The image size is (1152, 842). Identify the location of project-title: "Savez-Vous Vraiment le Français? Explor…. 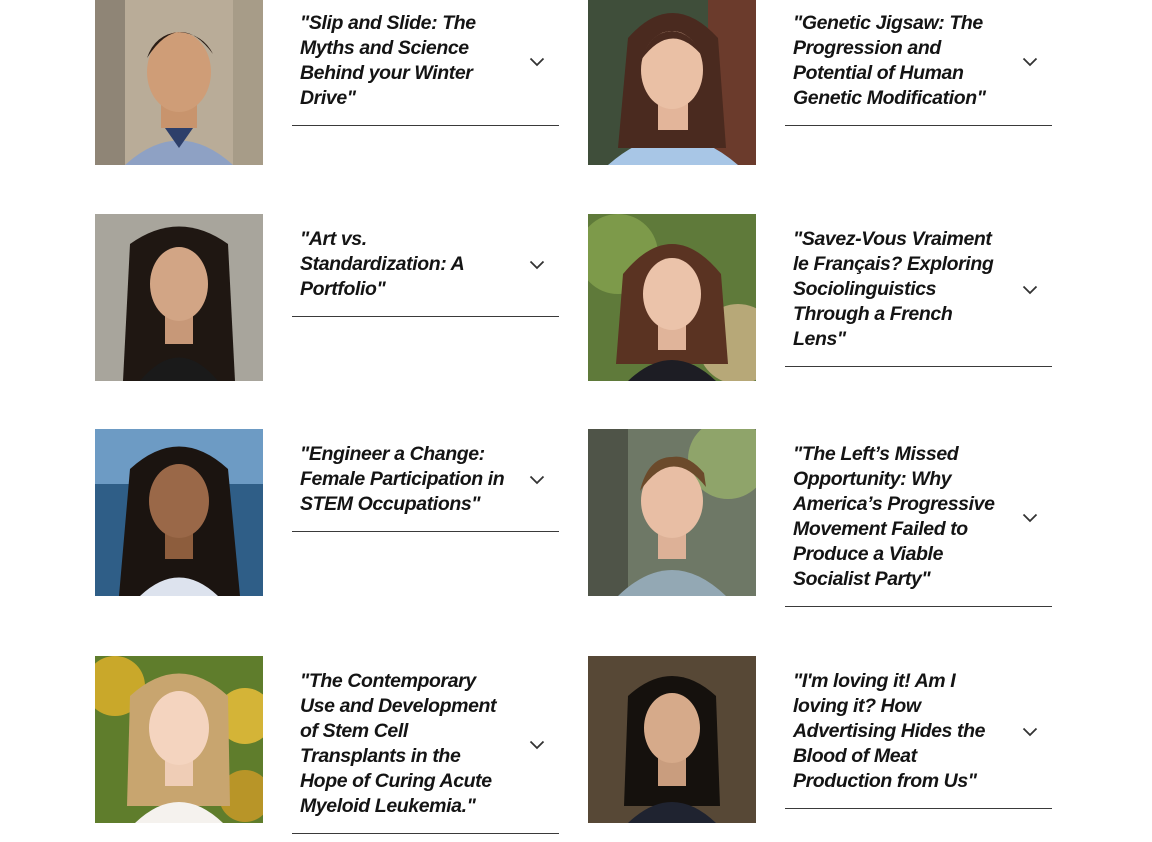
(893, 289).